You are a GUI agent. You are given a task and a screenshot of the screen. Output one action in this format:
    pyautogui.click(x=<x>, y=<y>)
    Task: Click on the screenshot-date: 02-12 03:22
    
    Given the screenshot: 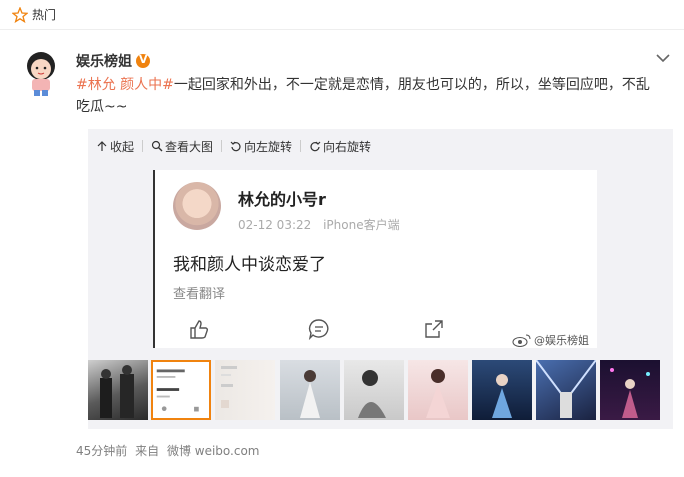 What is the action you would take?
    pyautogui.click(x=275, y=225)
    